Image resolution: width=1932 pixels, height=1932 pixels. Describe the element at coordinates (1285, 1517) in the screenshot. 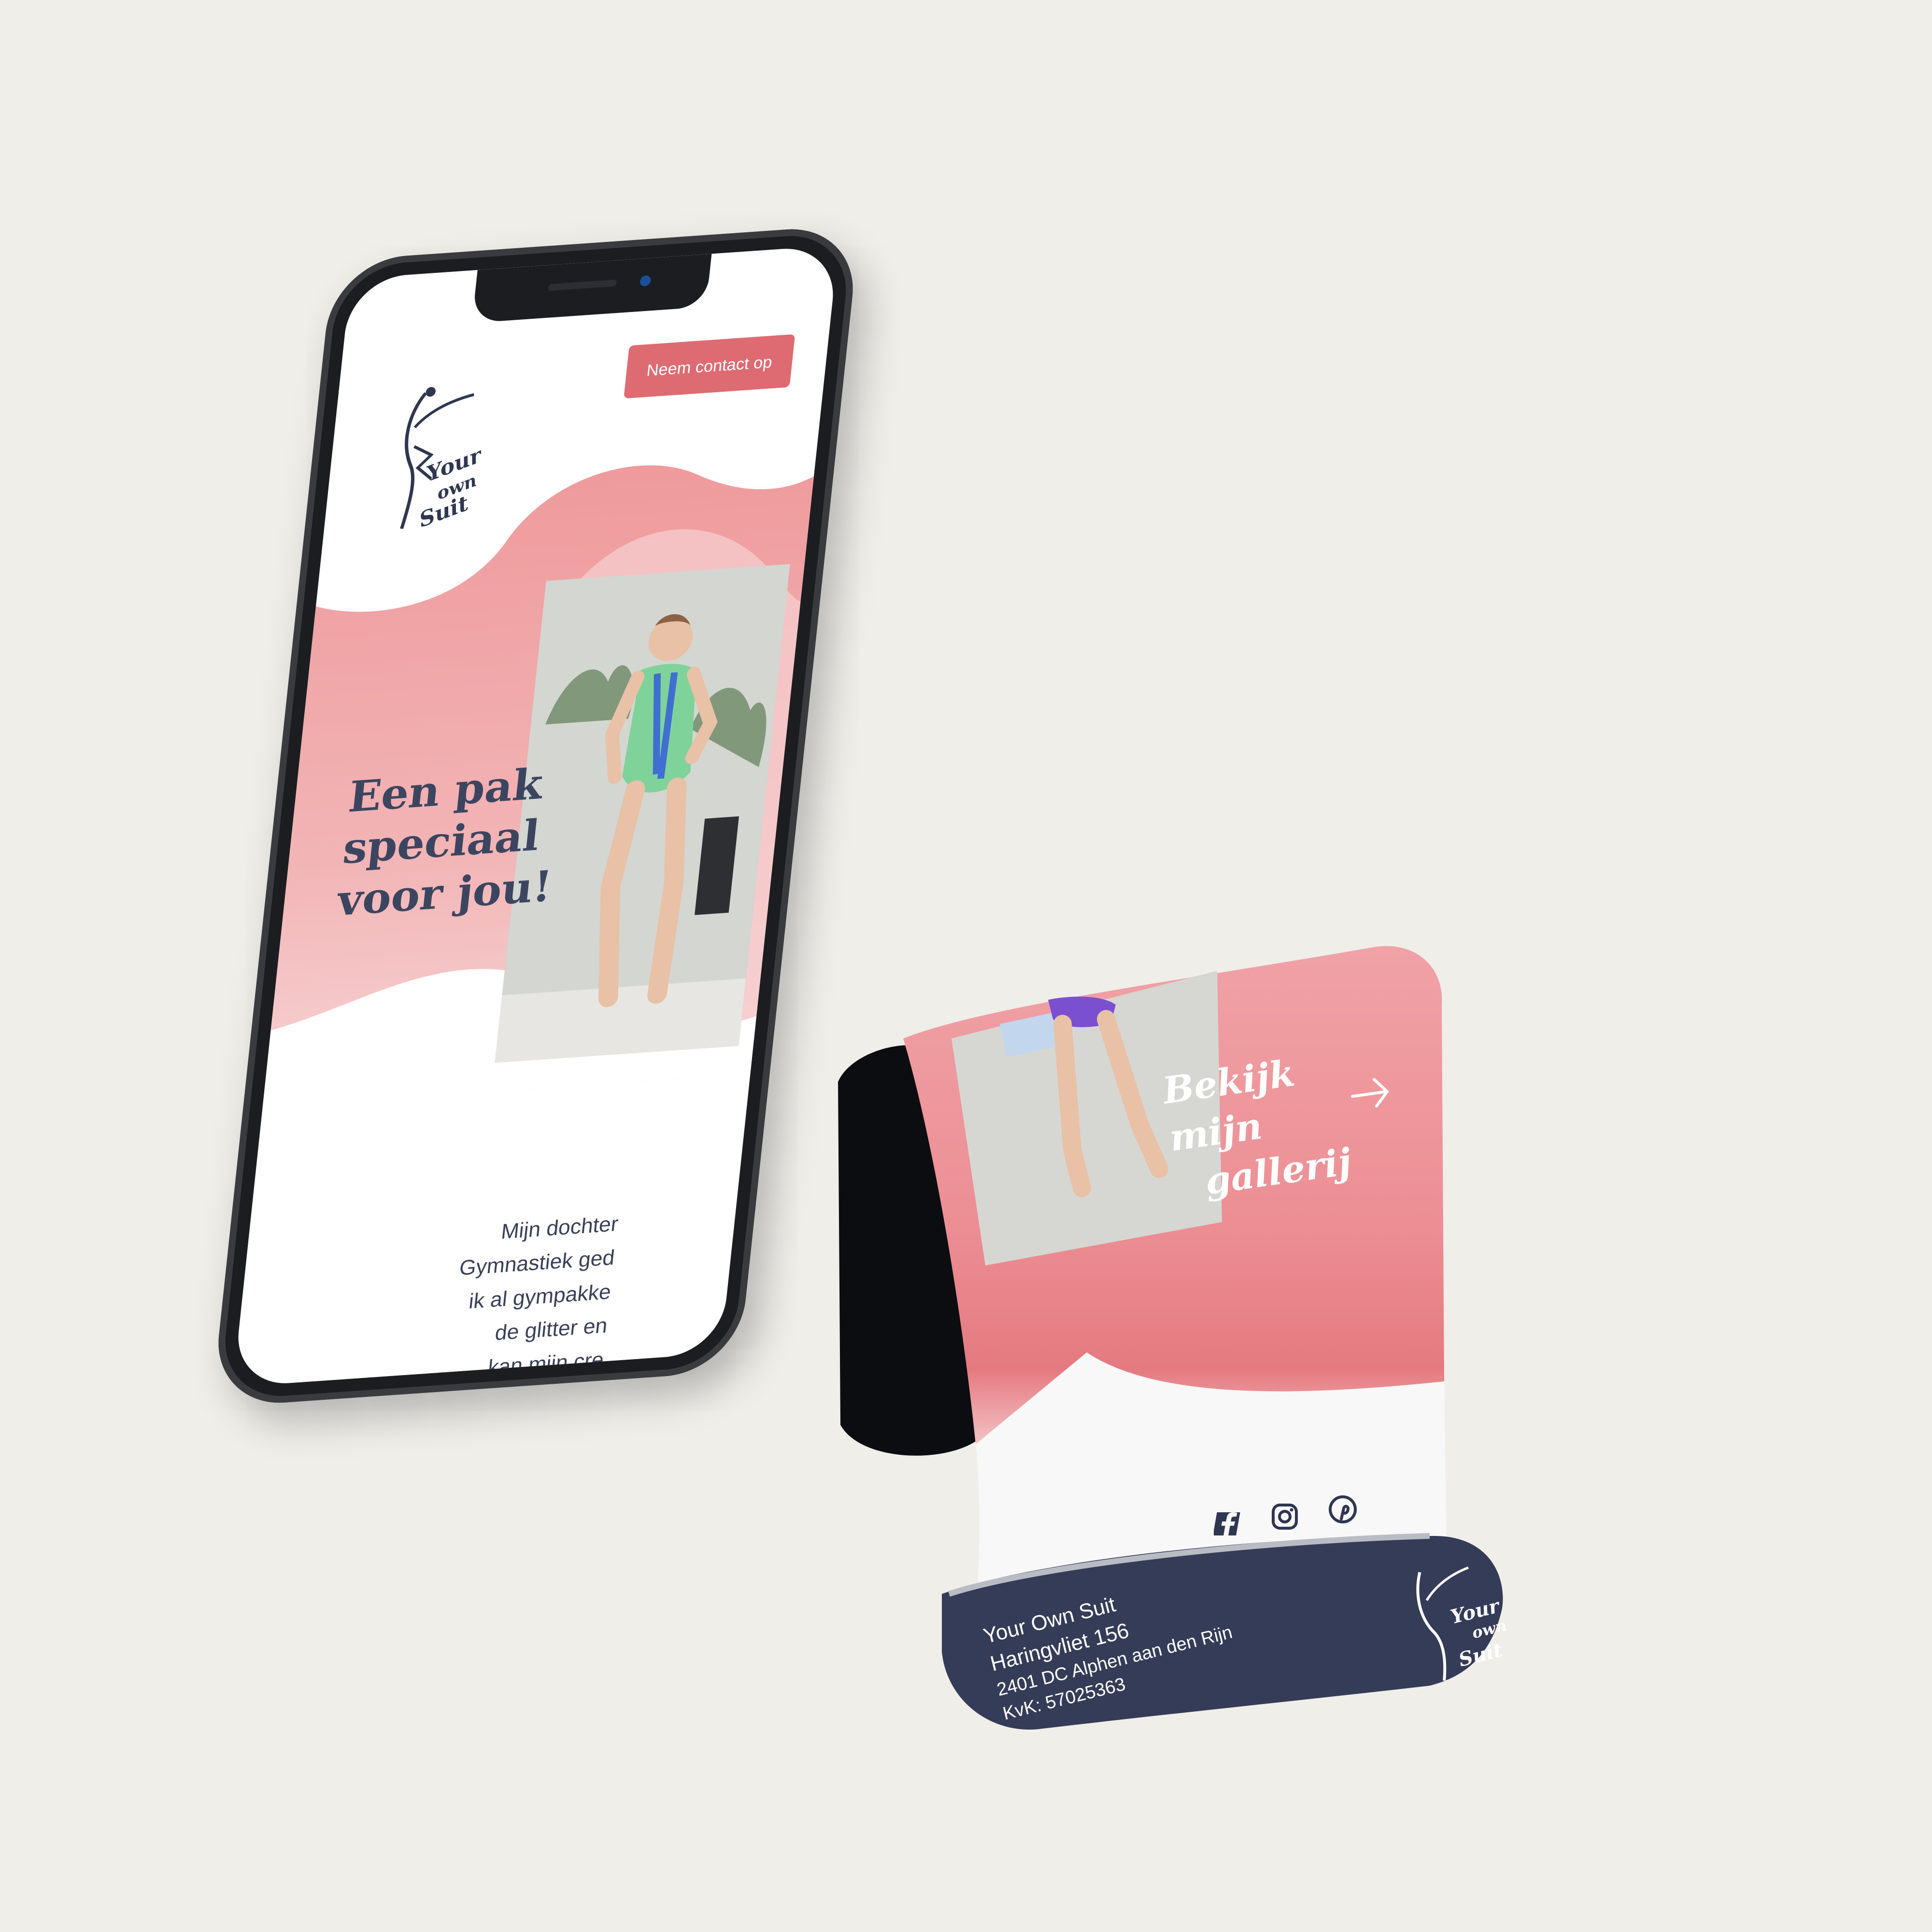

I see `instagram-icon` at that location.